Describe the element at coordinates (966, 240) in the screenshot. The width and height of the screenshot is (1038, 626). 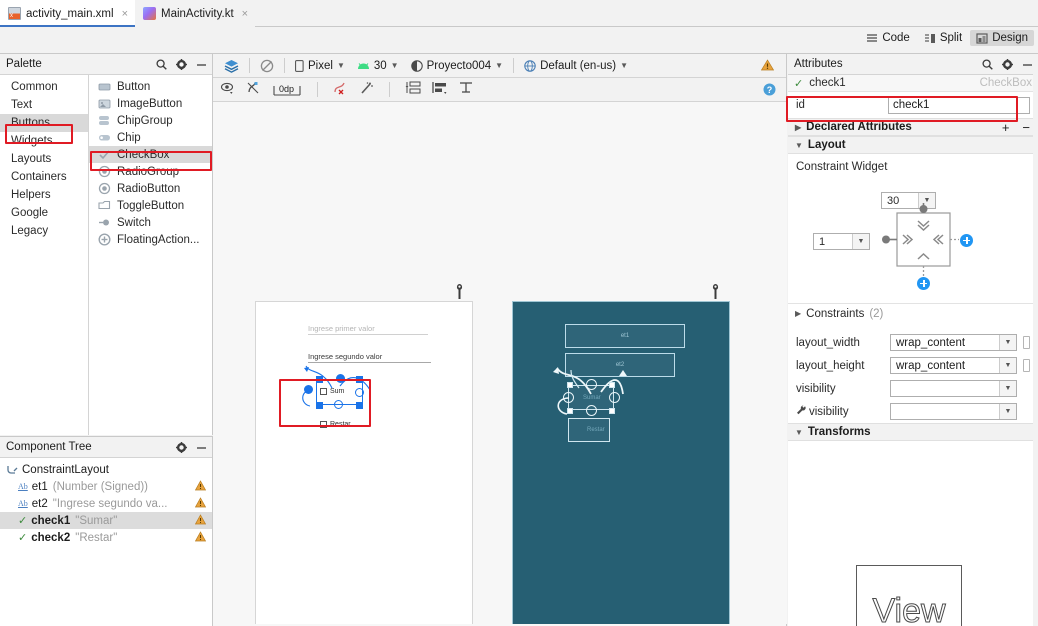
I see `add-end-constraint-icon` at that location.